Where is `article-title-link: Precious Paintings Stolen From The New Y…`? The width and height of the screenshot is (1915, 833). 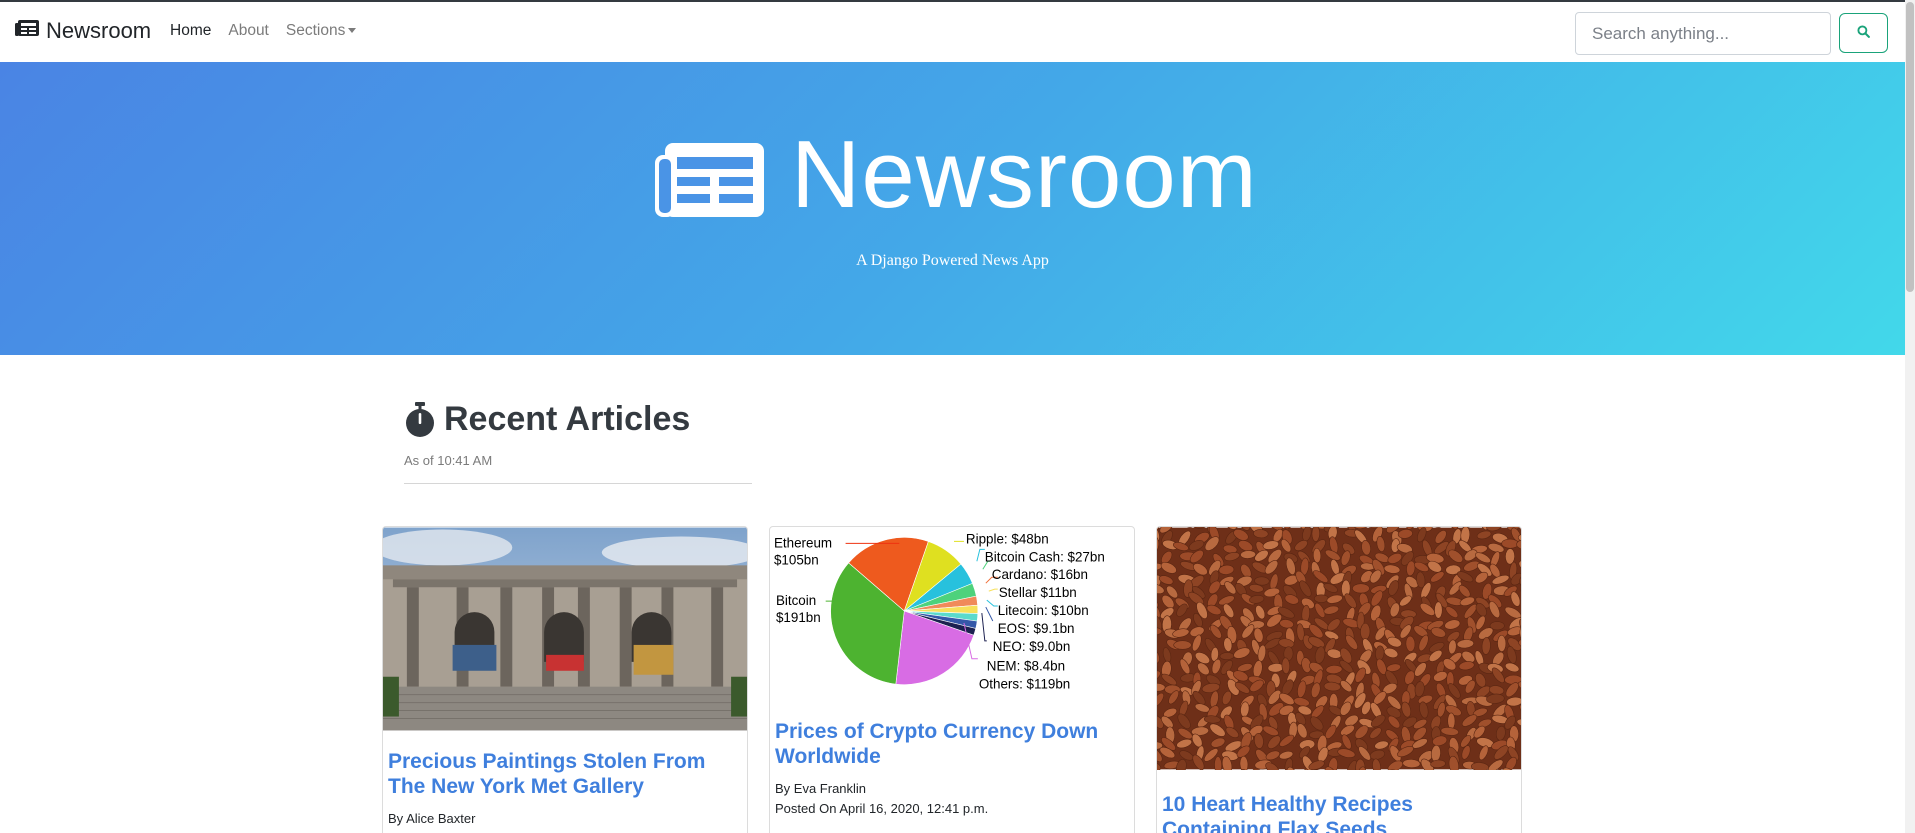
article-title-link: Precious Paintings Stolen From The New Y… is located at coordinates (565, 774).